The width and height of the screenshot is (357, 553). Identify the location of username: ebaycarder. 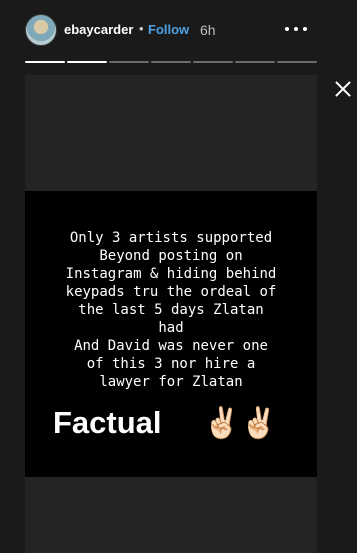
(98, 29).